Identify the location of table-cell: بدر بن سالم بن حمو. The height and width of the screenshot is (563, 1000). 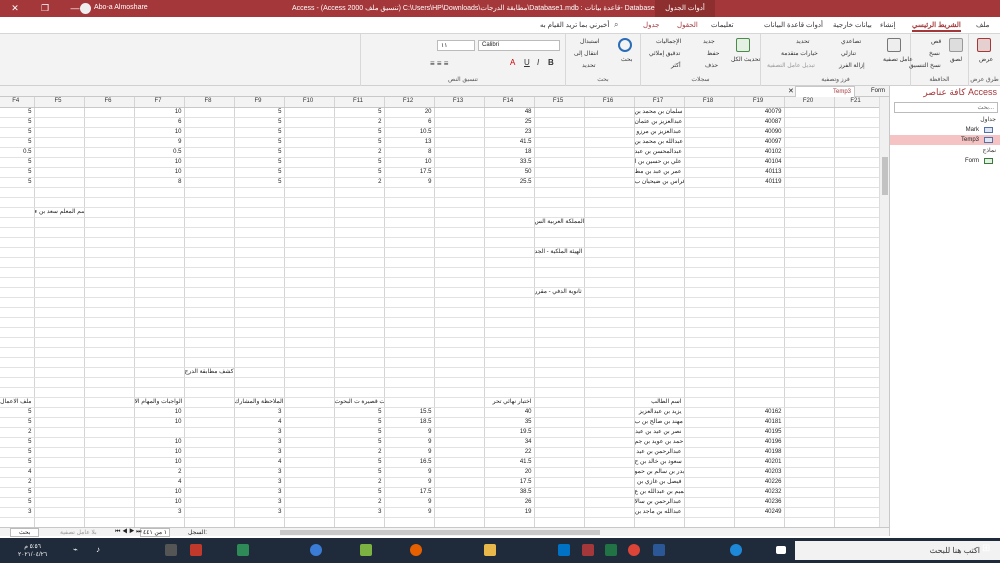
(659, 472).